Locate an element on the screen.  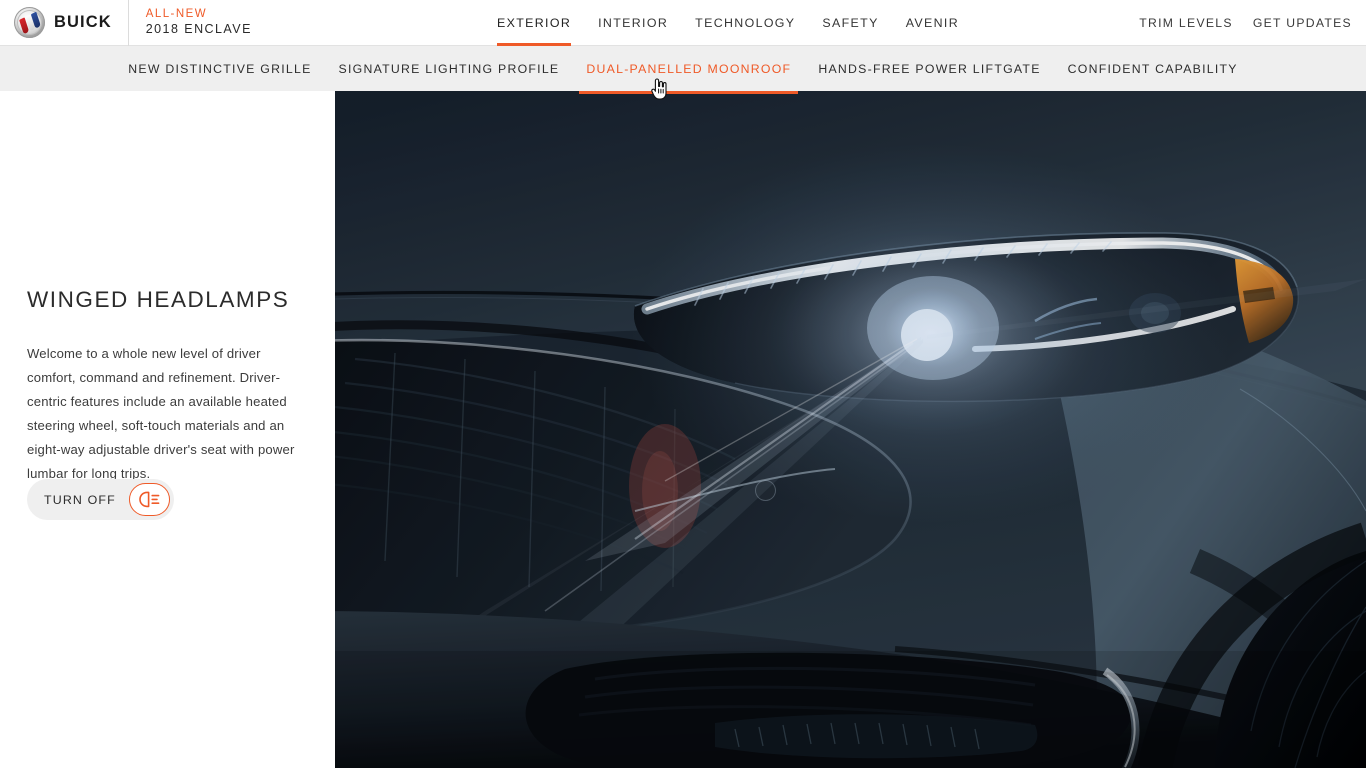
model-eyebrow: ALL-NEW is located at coordinates (176, 14).